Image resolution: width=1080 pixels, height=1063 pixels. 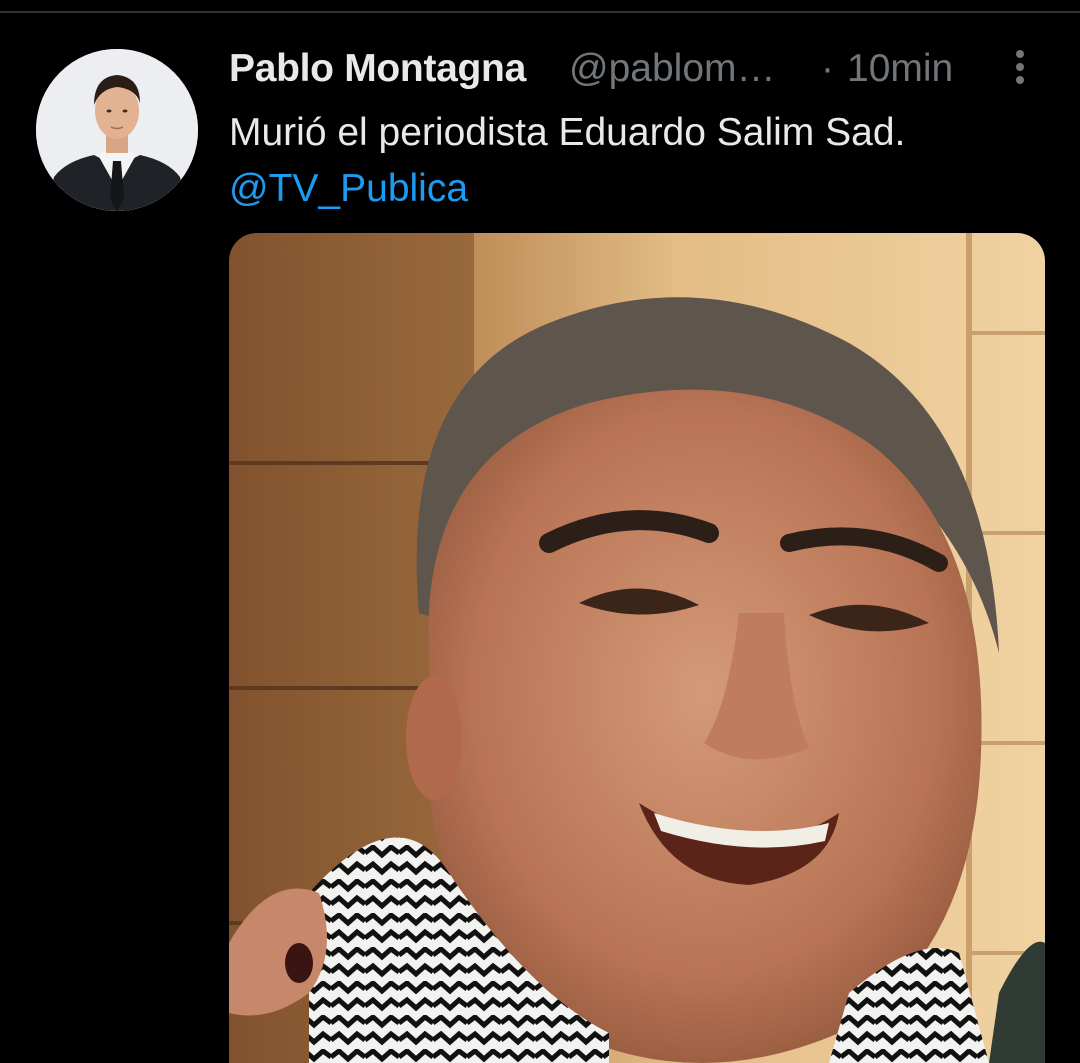 What do you see at coordinates (377, 69) in the screenshot?
I see `author-display-name: Pablo Montagna` at bounding box center [377, 69].